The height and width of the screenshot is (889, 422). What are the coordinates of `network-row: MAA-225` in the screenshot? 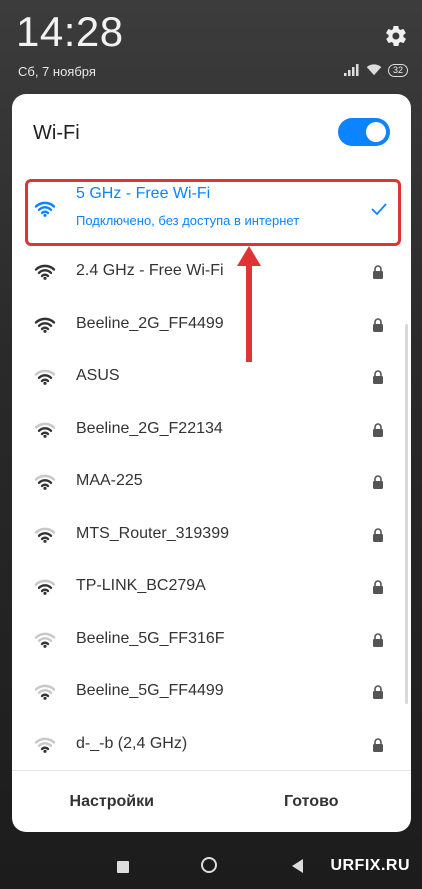 It's located at (211, 482).